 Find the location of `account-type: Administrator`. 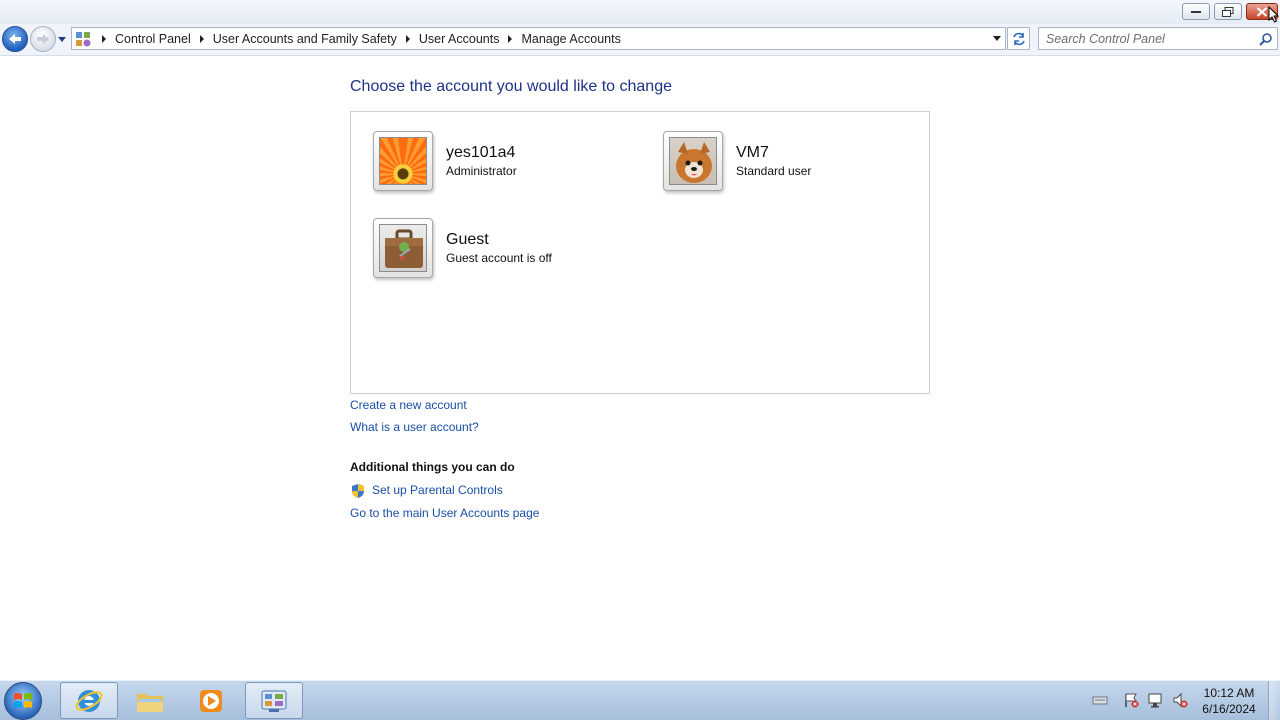

account-type: Administrator is located at coordinates (481, 171).